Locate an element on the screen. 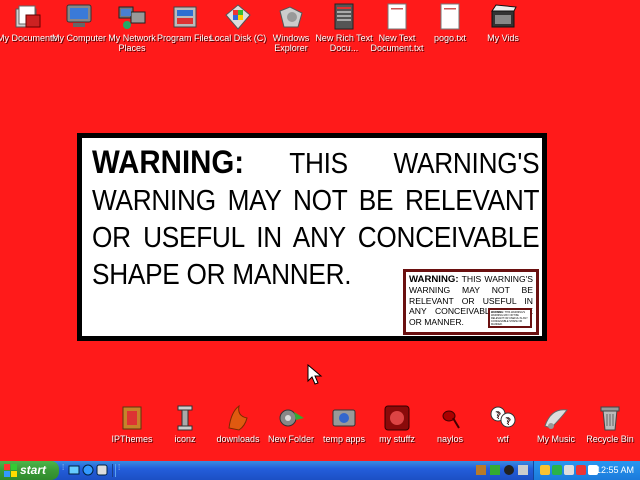  windows-logo-icon is located at coordinates (10, 470).